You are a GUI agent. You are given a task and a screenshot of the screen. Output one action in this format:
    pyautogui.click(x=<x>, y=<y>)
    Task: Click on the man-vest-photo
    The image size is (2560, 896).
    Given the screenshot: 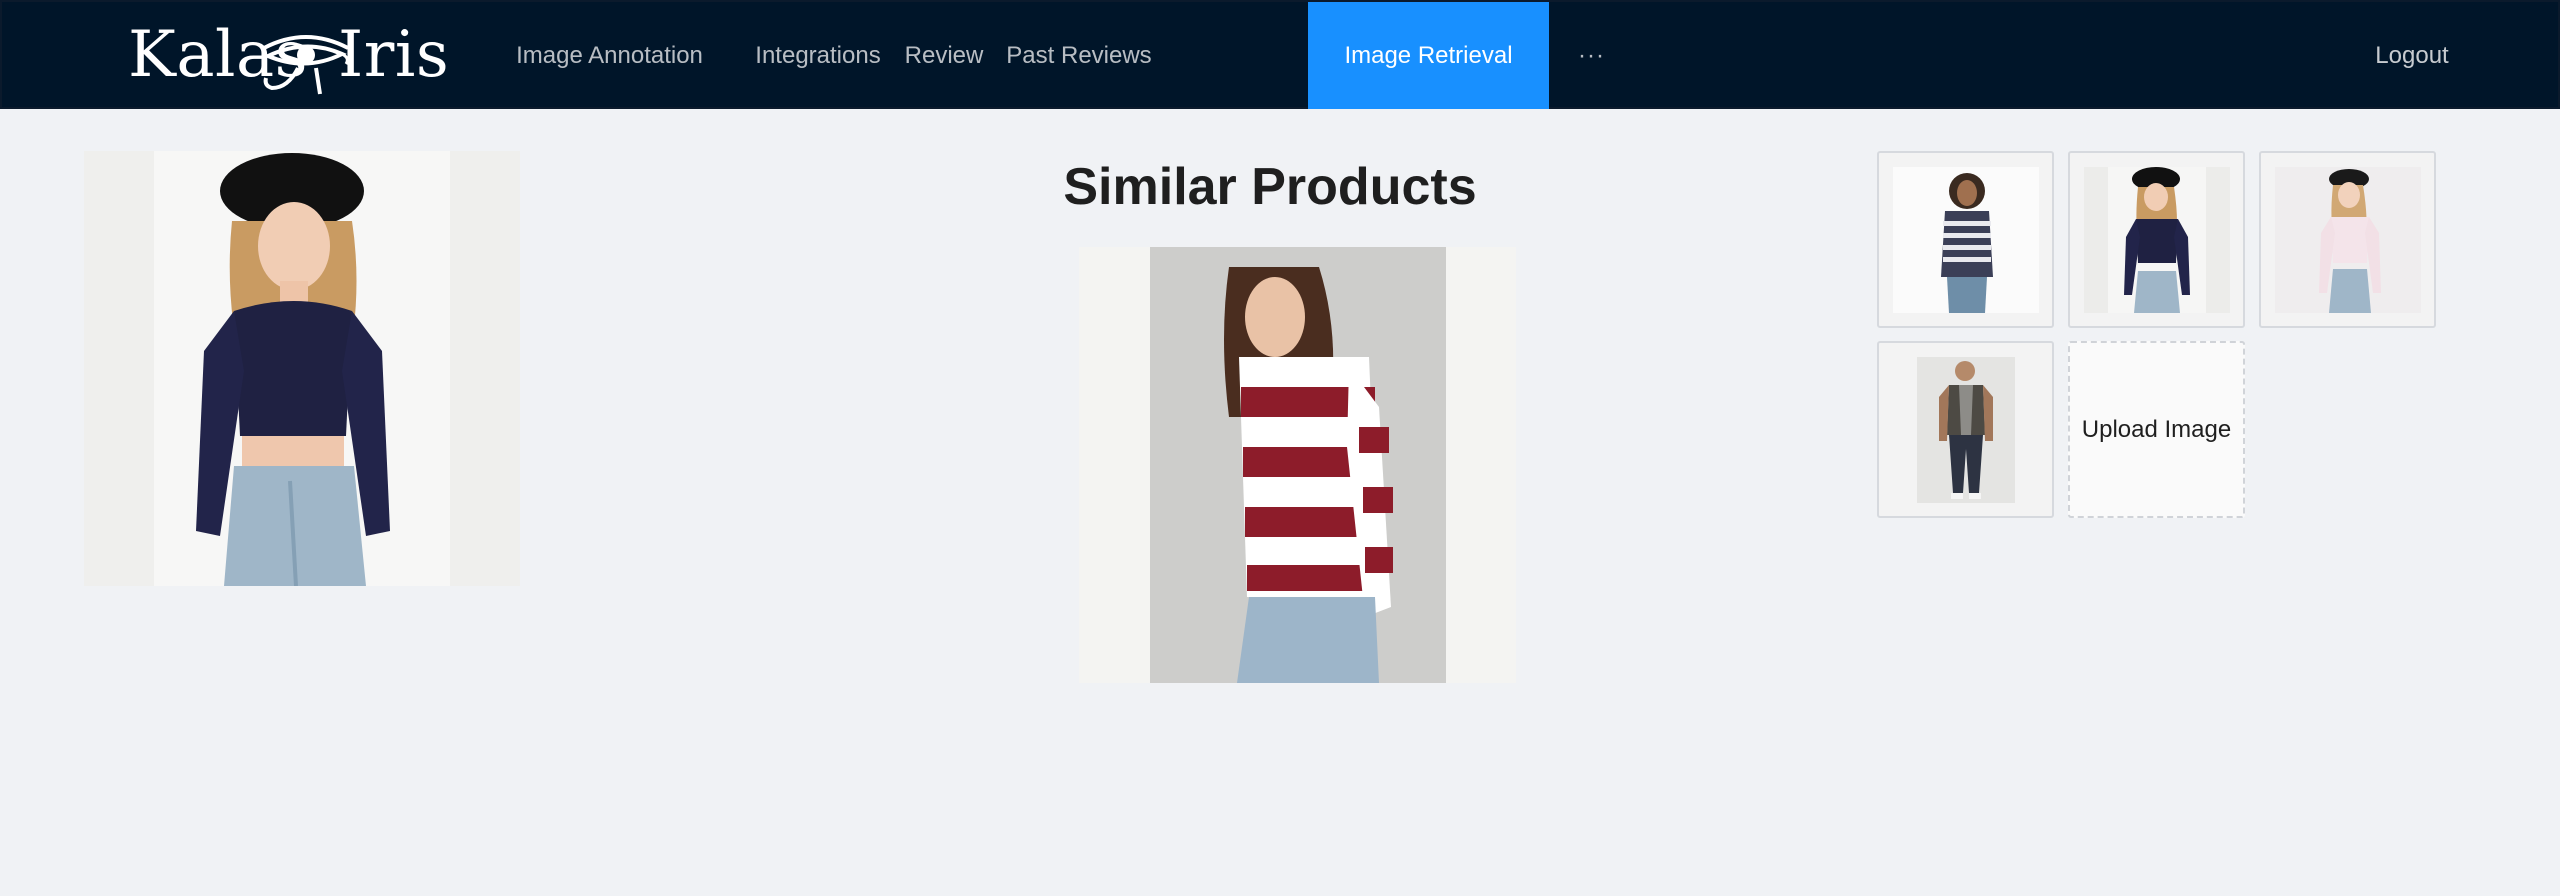 What is the action you would take?
    pyautogui.click(x=1966, y=430)
    